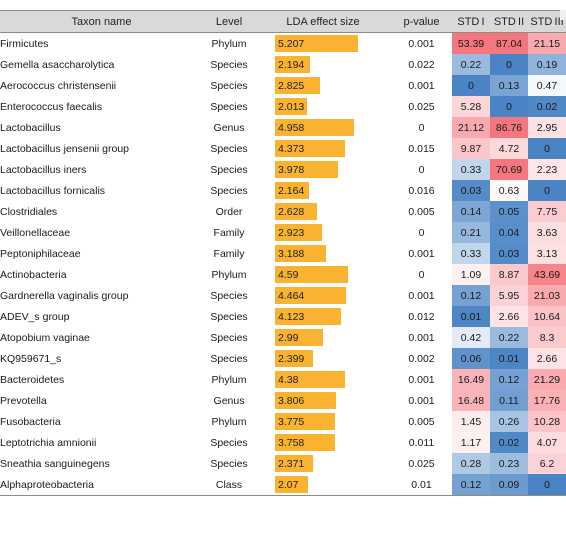 This screenshot has width=566, height=533. What do you see at coordinates (509, 421) in the screenshot?
I see `cell-std-2: 0.26` at bounding box center [509, 421].